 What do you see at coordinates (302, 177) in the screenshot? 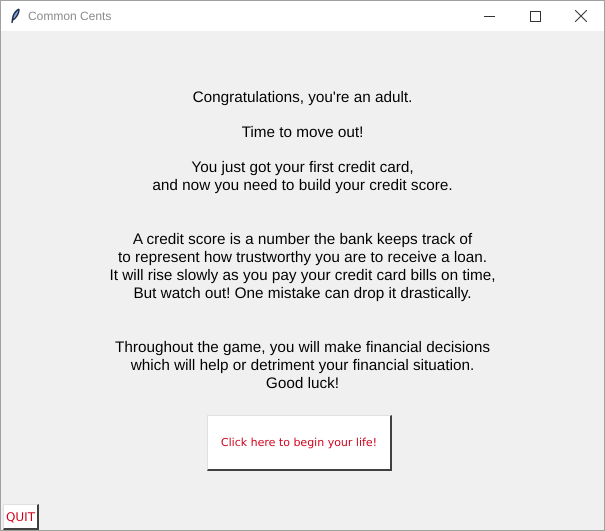
I see `paragraph: You just got your first credit card, and now you need to build your credit score.` at bounding box center [302, 177].